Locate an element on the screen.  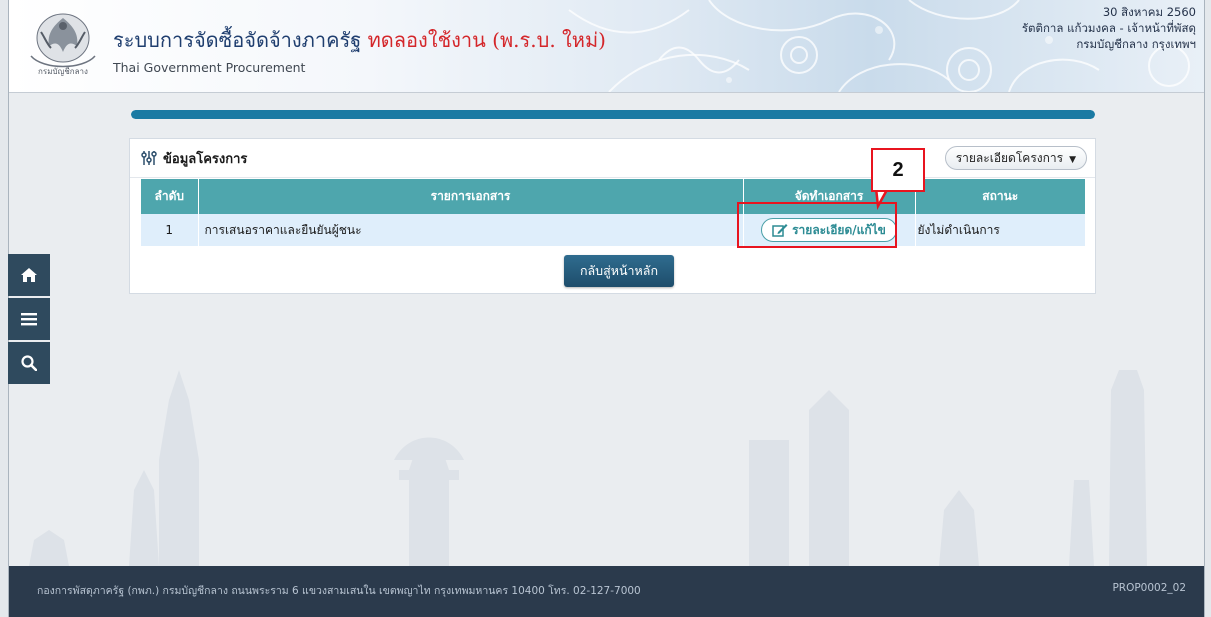
col-header-status: สถานะ is located at coordinates (1000, 196).